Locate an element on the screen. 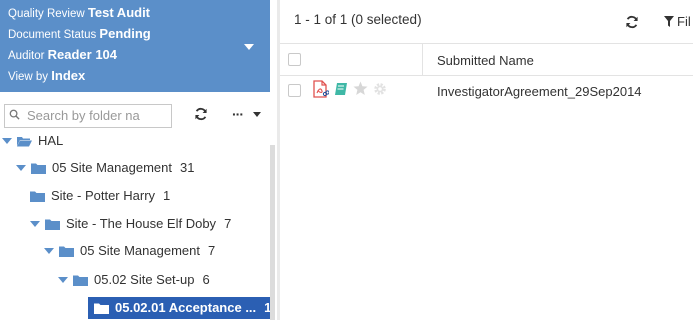 The width and height of the screenshot is (693, 320). column-divider is located at coordinates (422, 60).